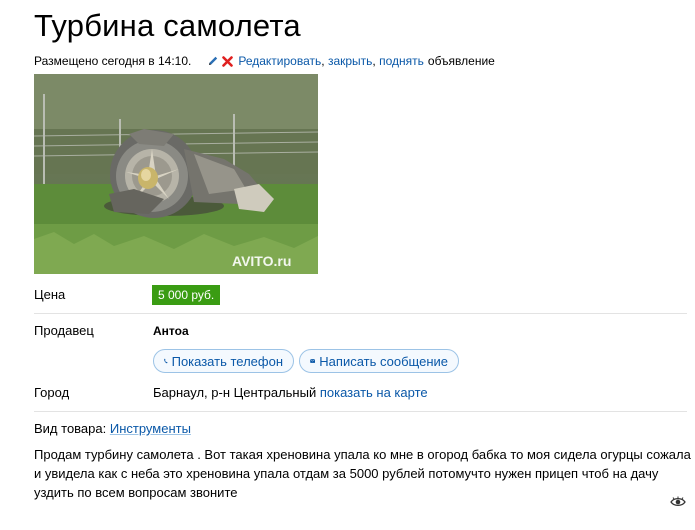 The height and width of the screenshot is (530, 695). I want to click on price-label: Цена, so click(50, 294).